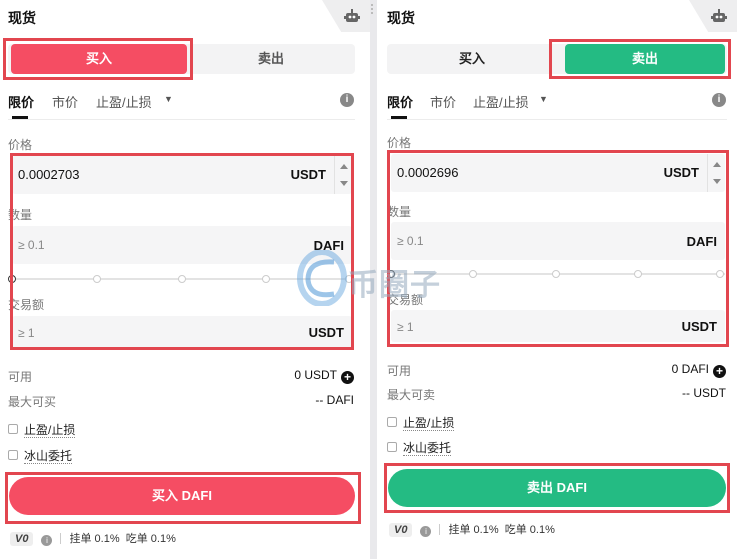  What do you see at coordinates (20, 145) in the screenshot?
I see `price-label: 价格` at bounding box center [20, 145].